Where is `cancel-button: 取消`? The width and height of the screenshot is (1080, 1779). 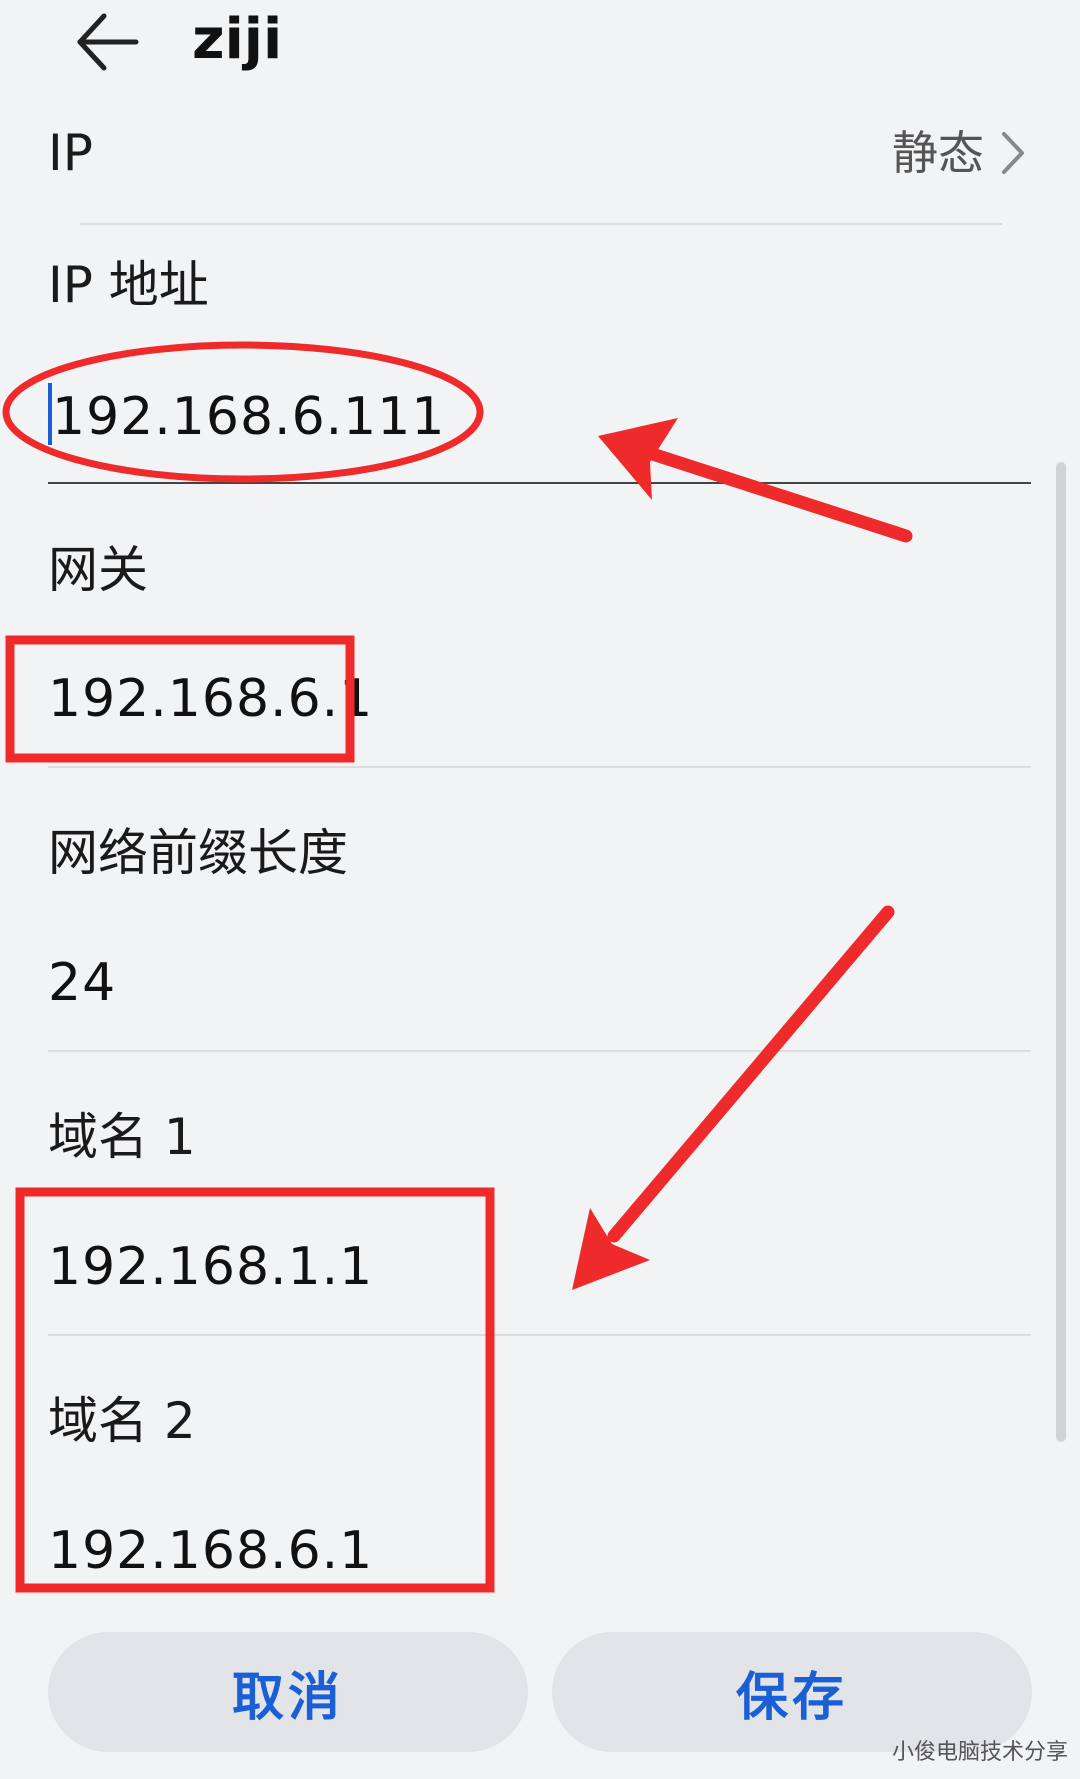
cancel-button: 取消 is located at coordinates (288, 1692).